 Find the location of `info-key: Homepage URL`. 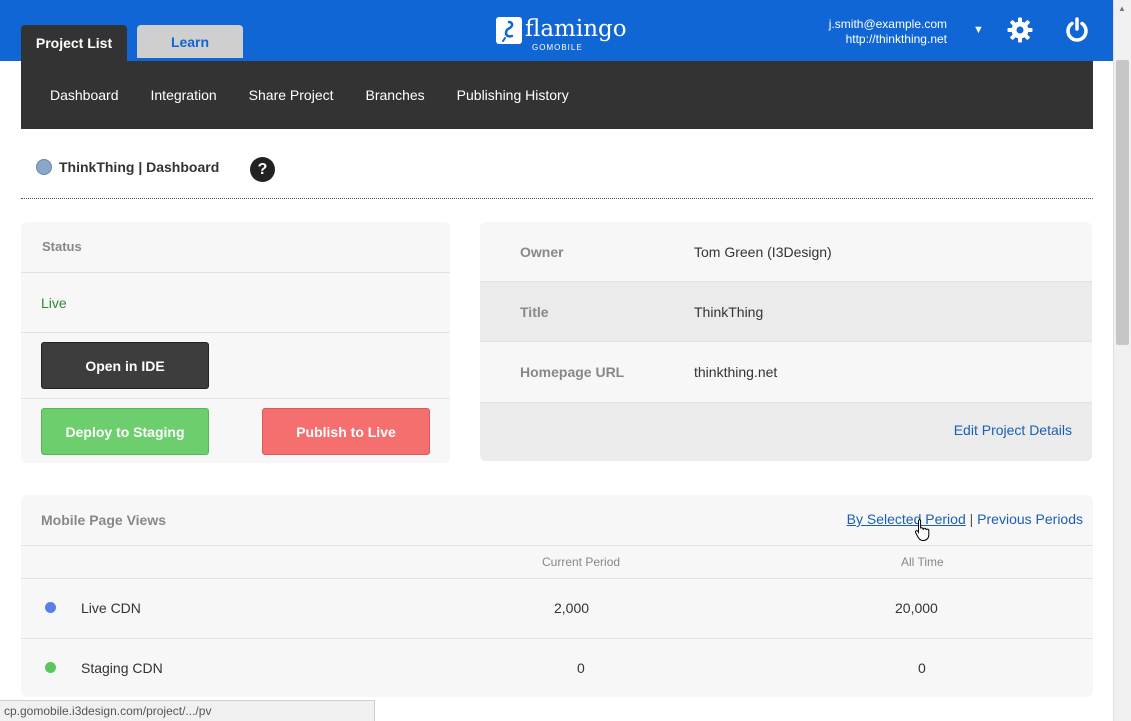

info-key: Homepage URL is located at coordinates (572, 372).